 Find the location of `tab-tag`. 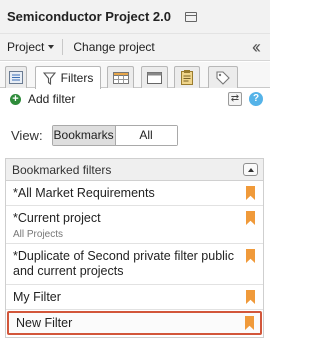

tab-tag is located at coordinates (223, 77).